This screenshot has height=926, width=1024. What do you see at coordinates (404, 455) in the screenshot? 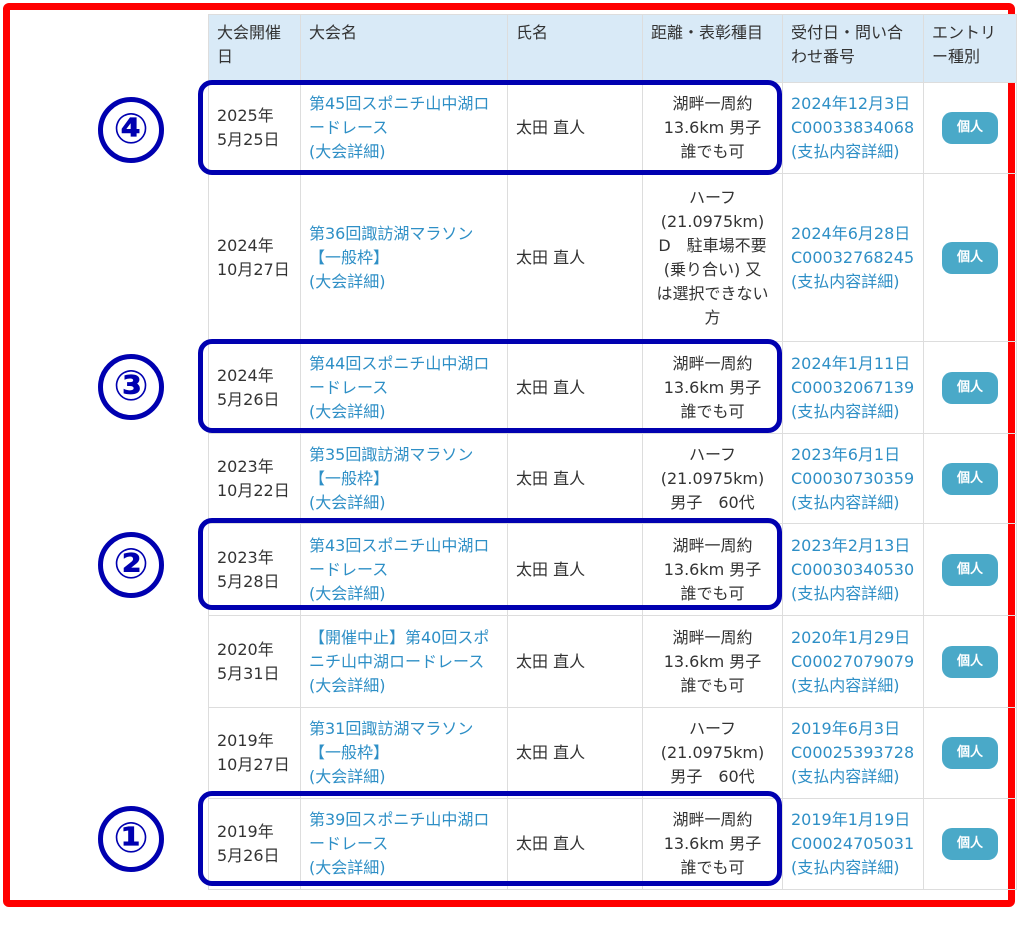
I see `event-name-line: 第35回諏訪湖マラソン` at bounding box center [404, 455].